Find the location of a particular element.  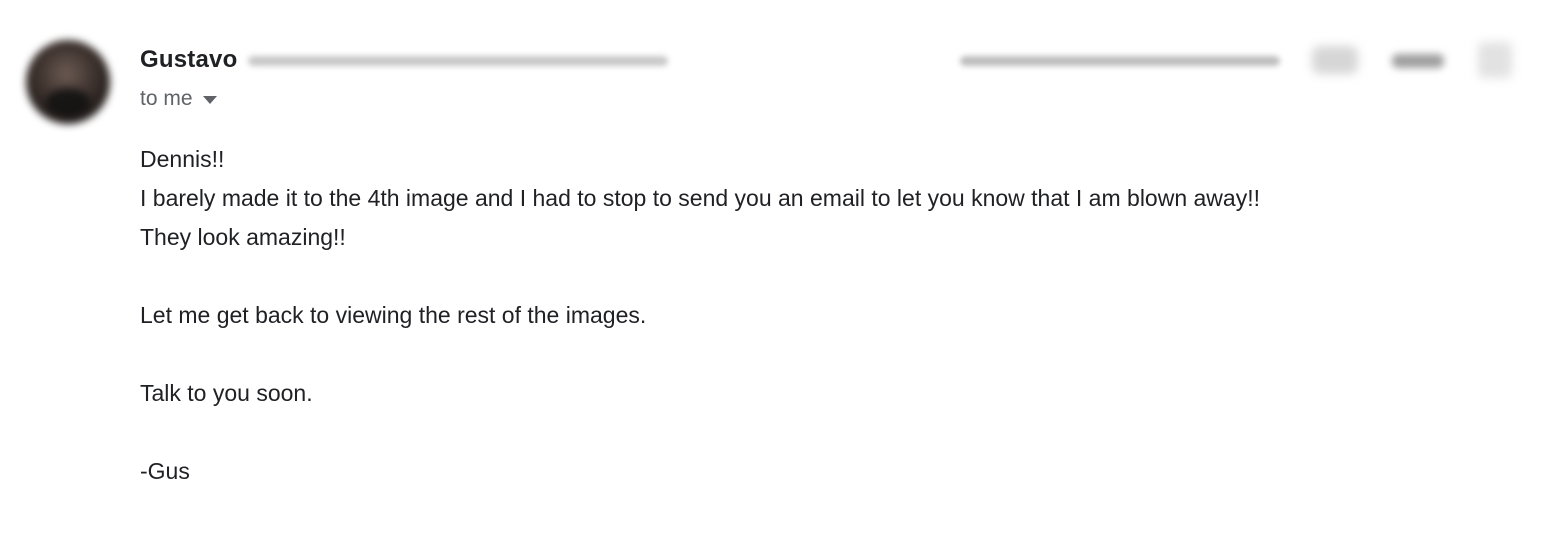

body-line: They look amazing!! is located at coordinates (243, 237).